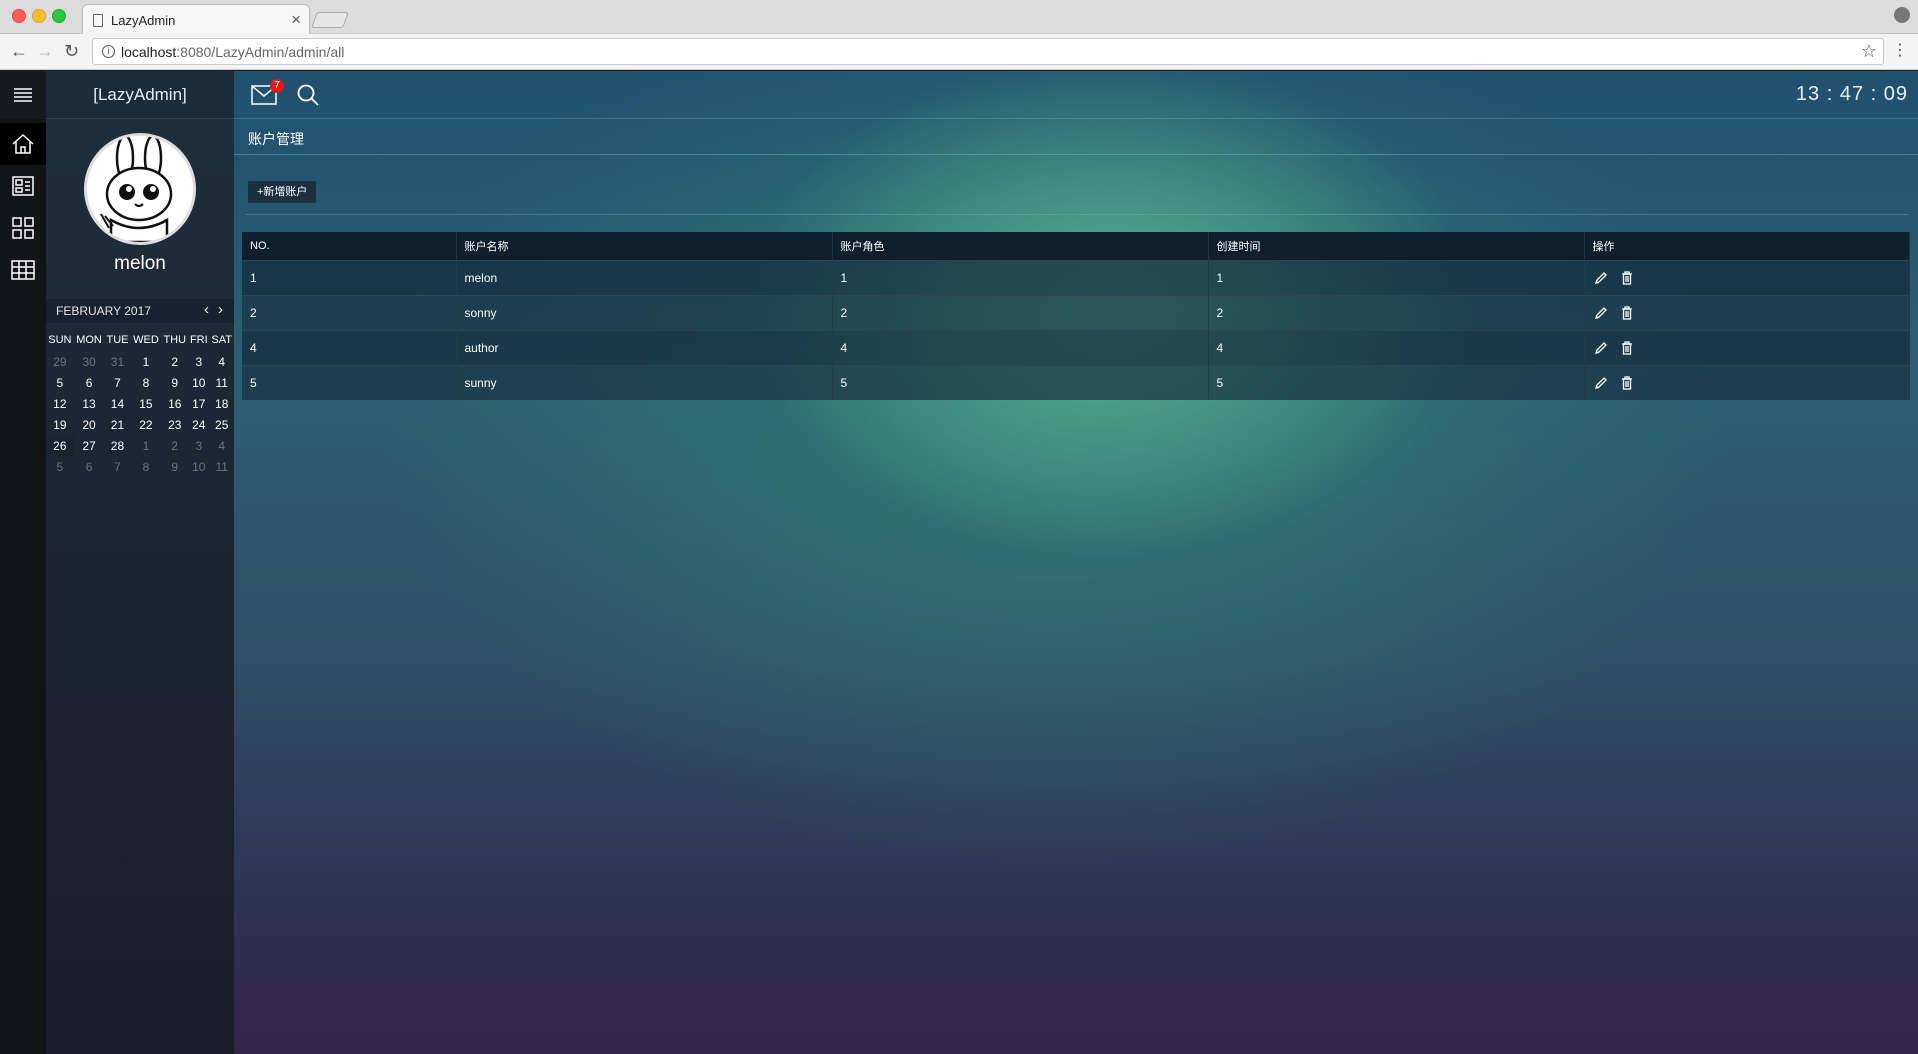  I want to click on calendar-day-today: 26, so click(60, 445).